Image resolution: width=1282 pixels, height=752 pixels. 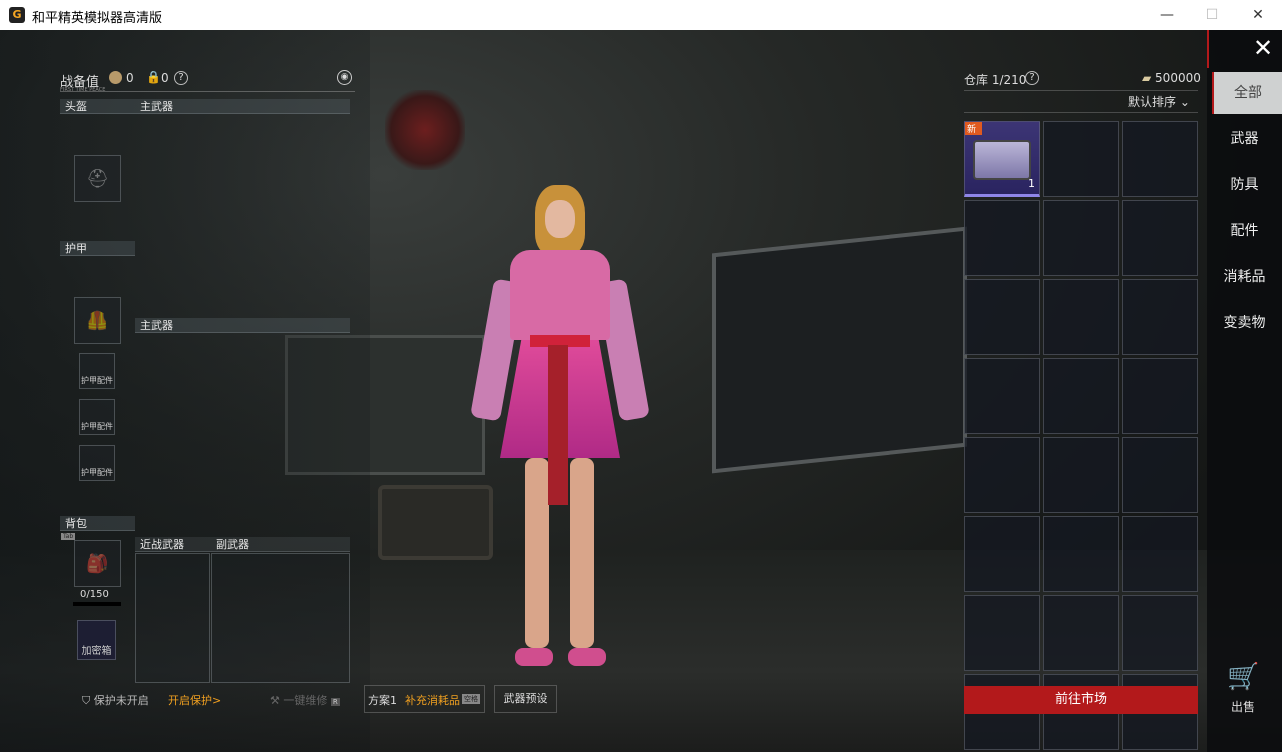 I want to click on close-icon: ✕, so click(x=1263, y=48).